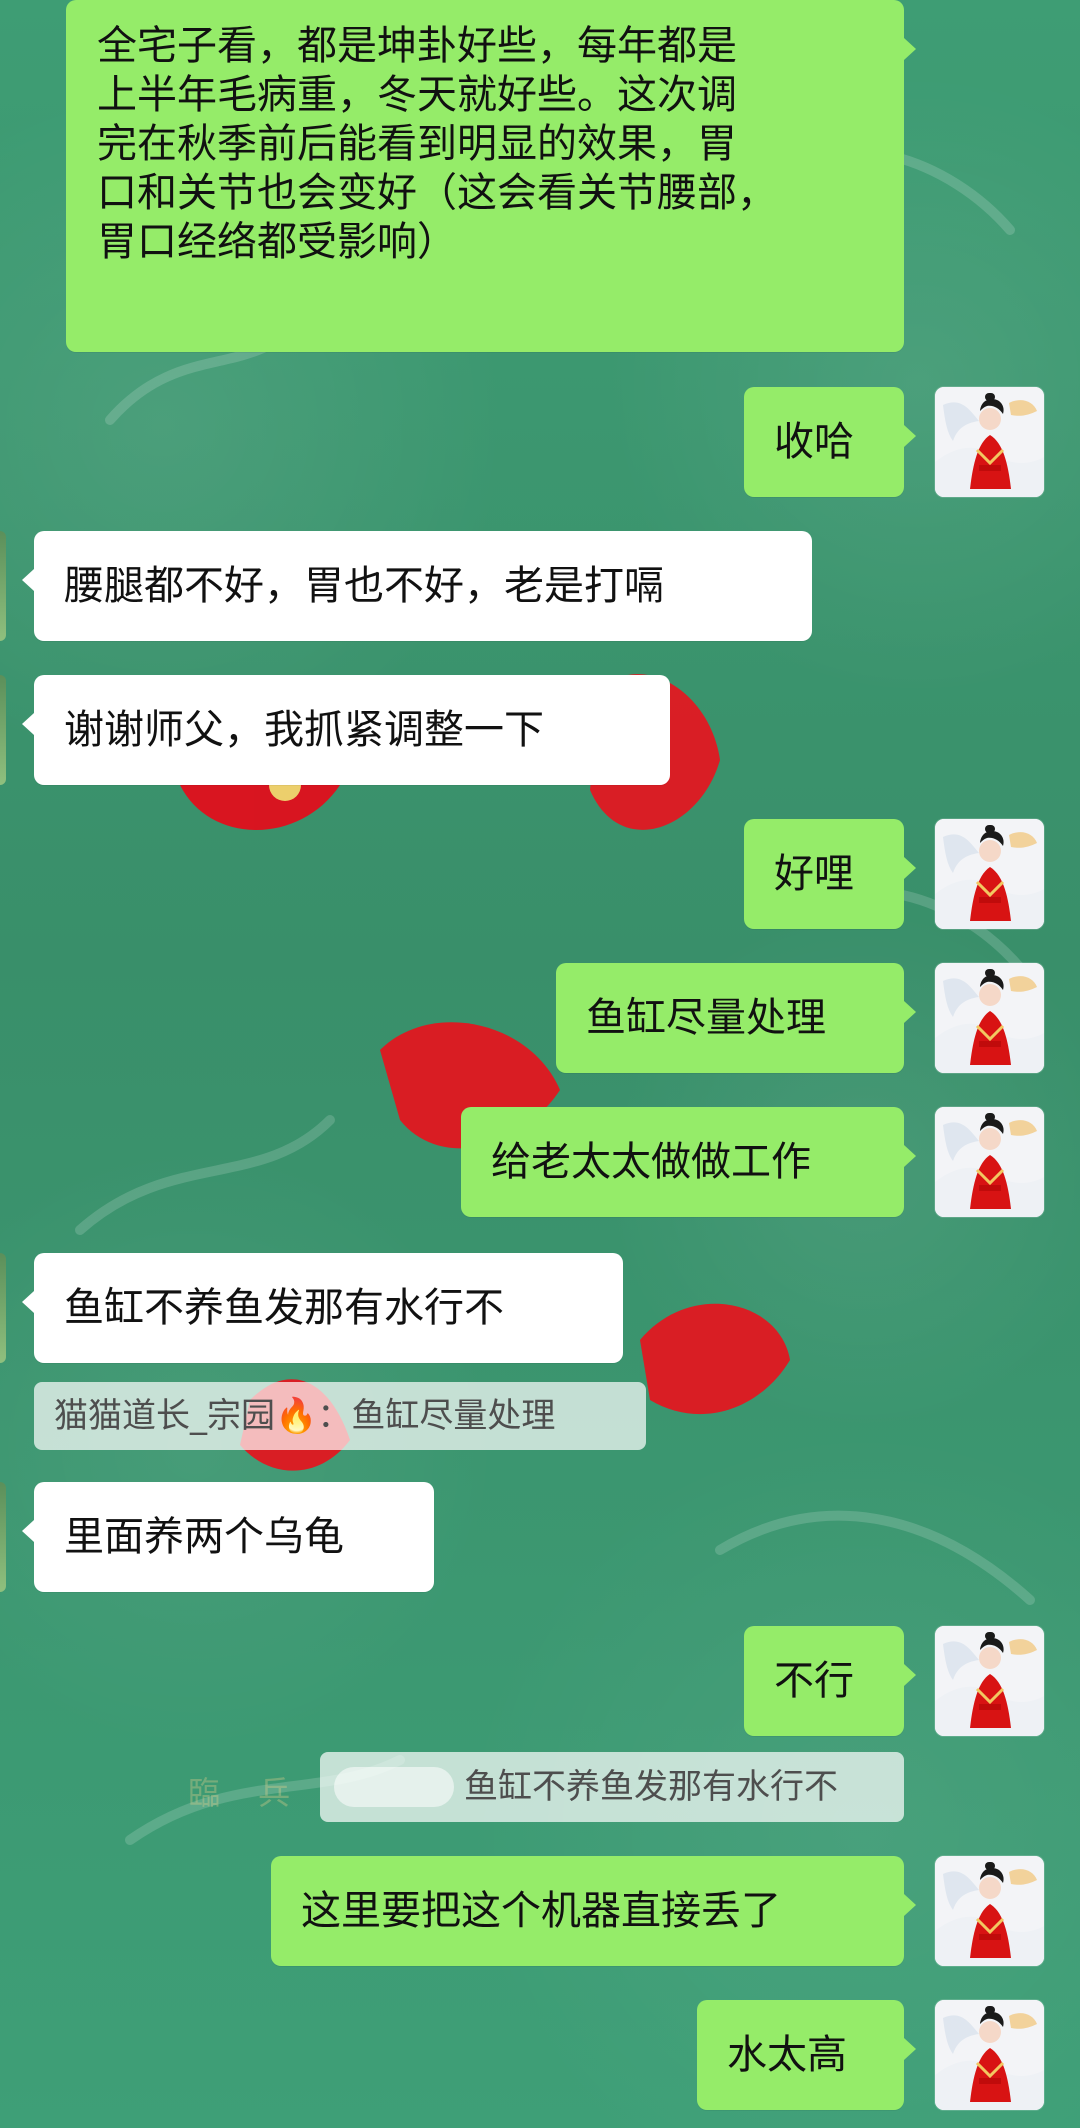 The image size is (1080, 2128). Describe the element at coordinates (228, 1537) in the screenshot. I see `message-bubble-m9: 里面养两个乌龟` at that location.